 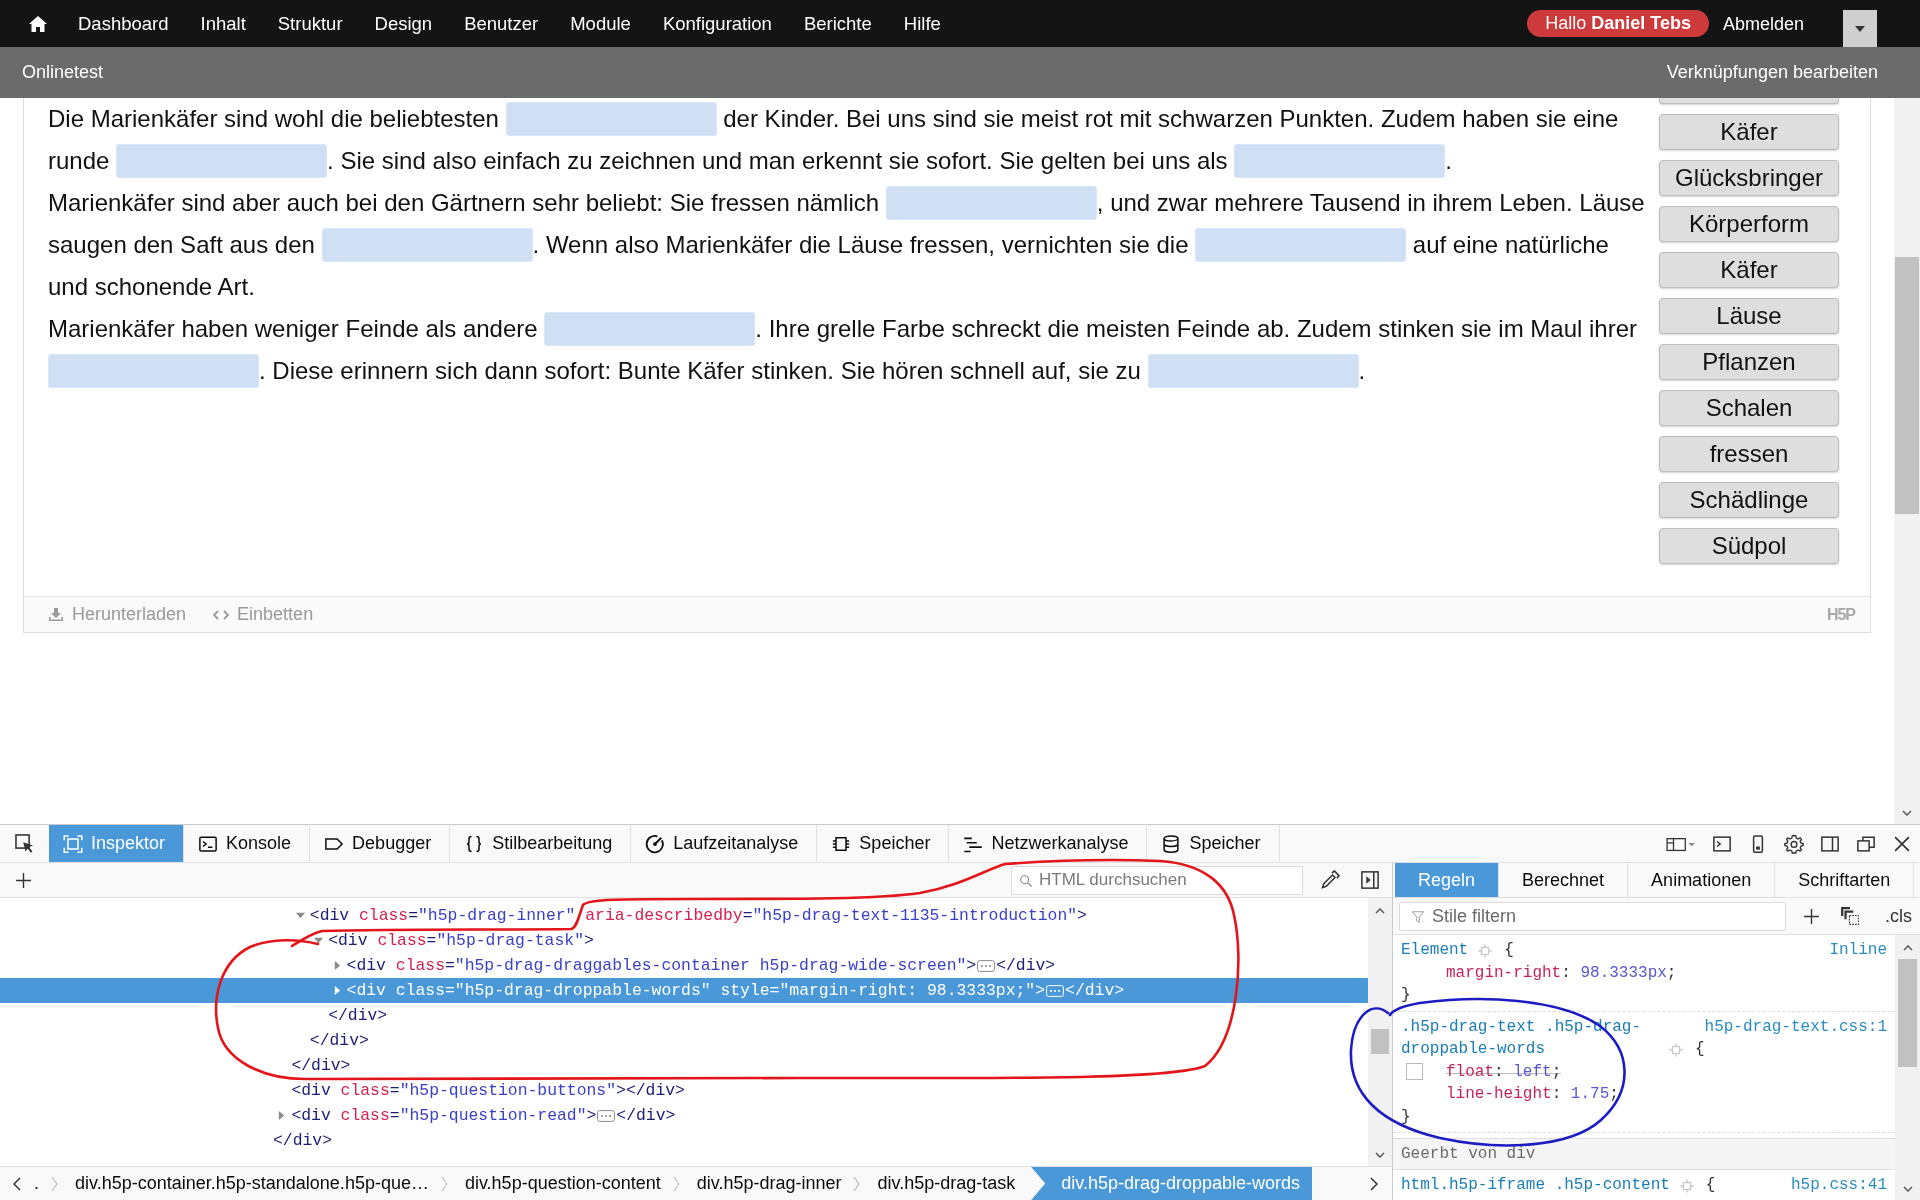 I want to click on nav-link: Benutzer, so click(x=501, y=23).